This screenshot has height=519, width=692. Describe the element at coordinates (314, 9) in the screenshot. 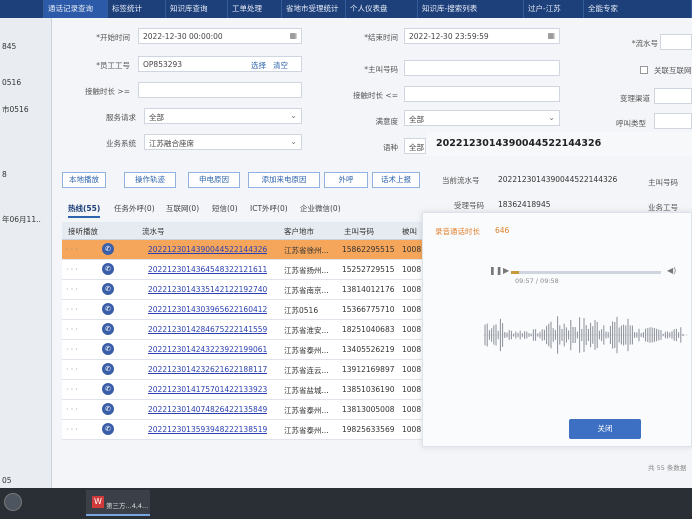

I see `nav-tab-stats: 省地市受理统计` at that location.